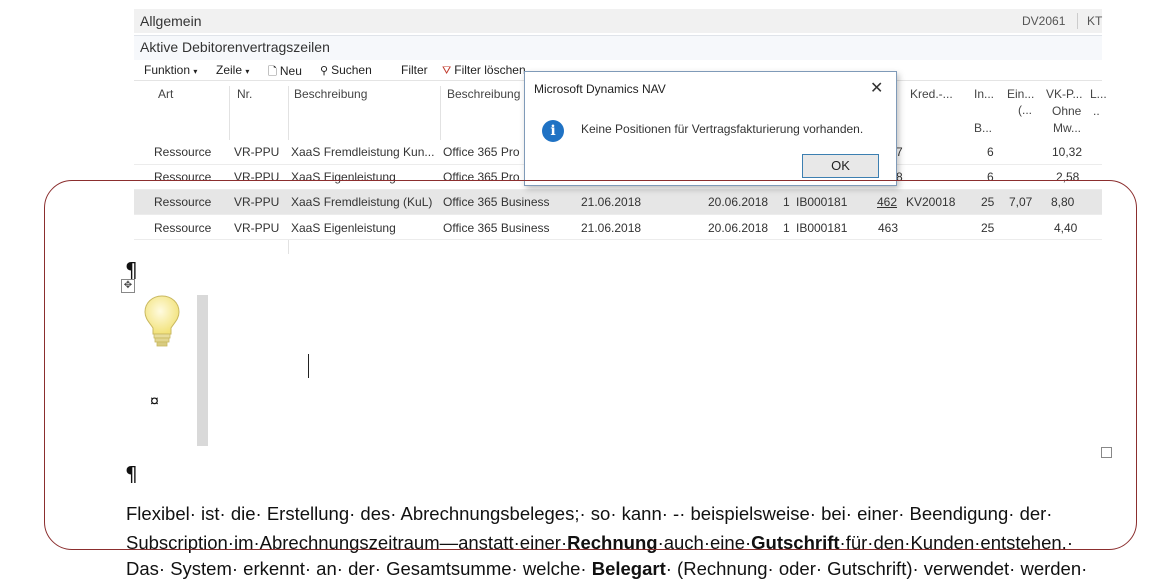 This screenshot has height=582, width=1174. Describe the element at coordinates (171, 21) in the screenshot. I see `page-title: Allgemein` at that location.